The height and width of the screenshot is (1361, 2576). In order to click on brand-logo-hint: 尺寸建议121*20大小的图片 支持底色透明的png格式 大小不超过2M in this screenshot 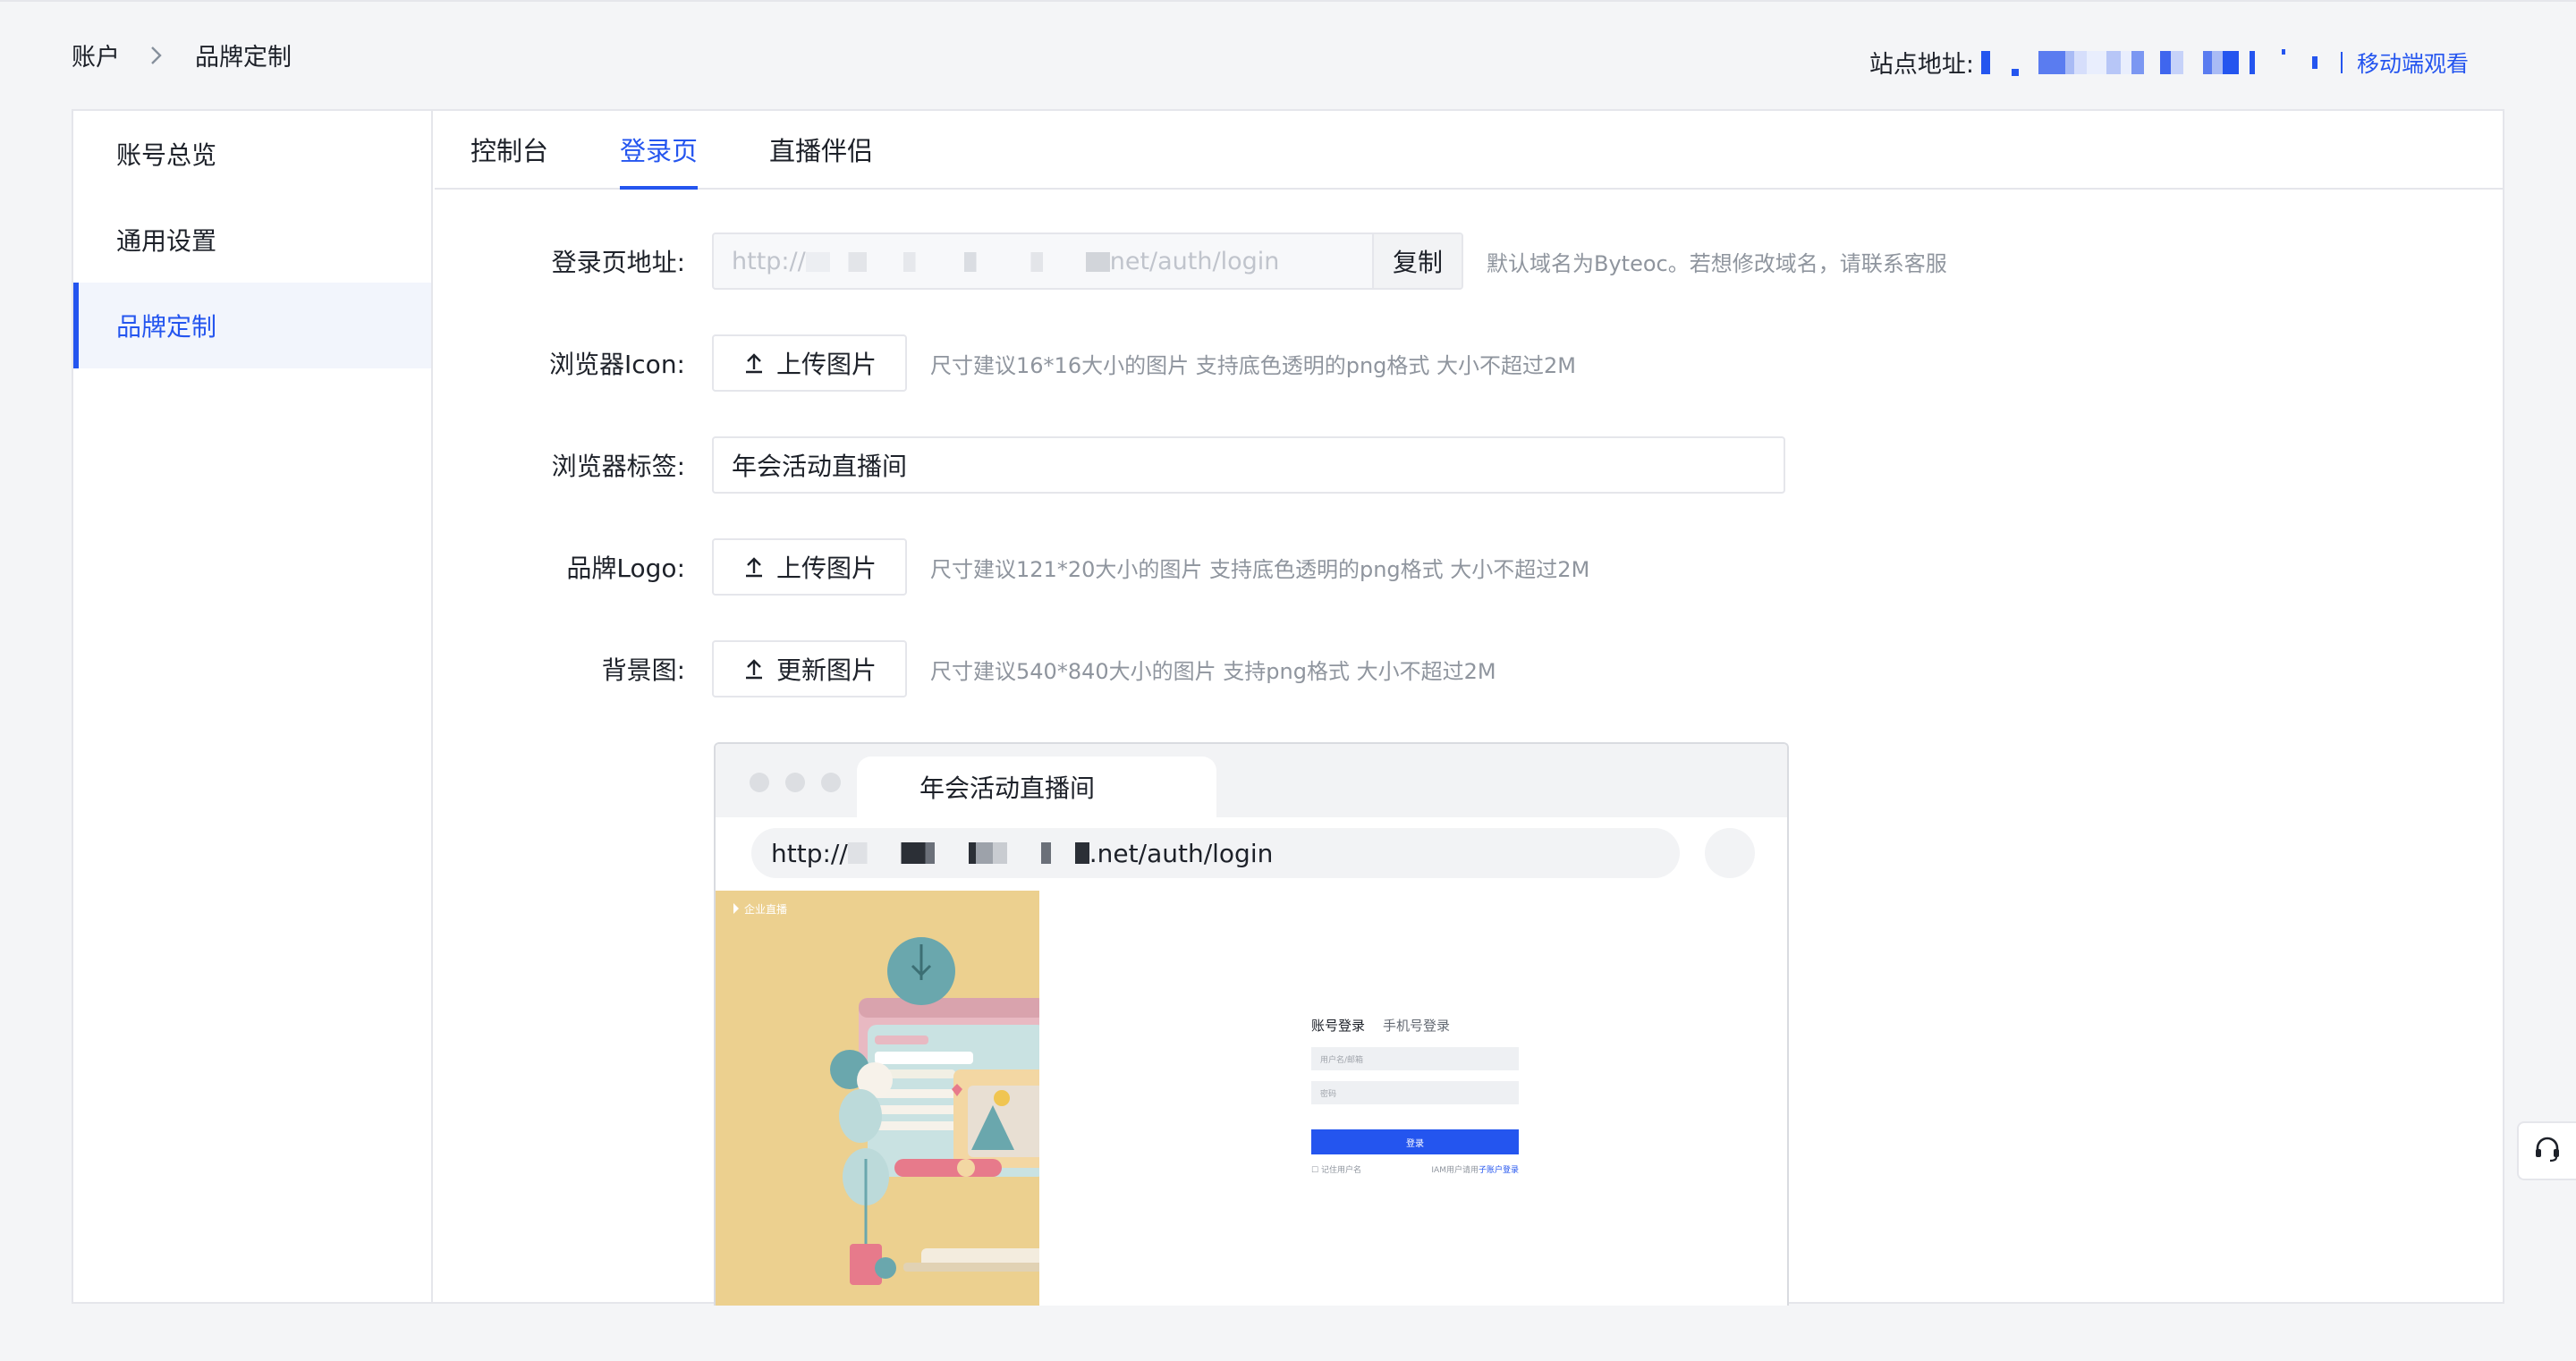, I will do `click(1260, 569)`.